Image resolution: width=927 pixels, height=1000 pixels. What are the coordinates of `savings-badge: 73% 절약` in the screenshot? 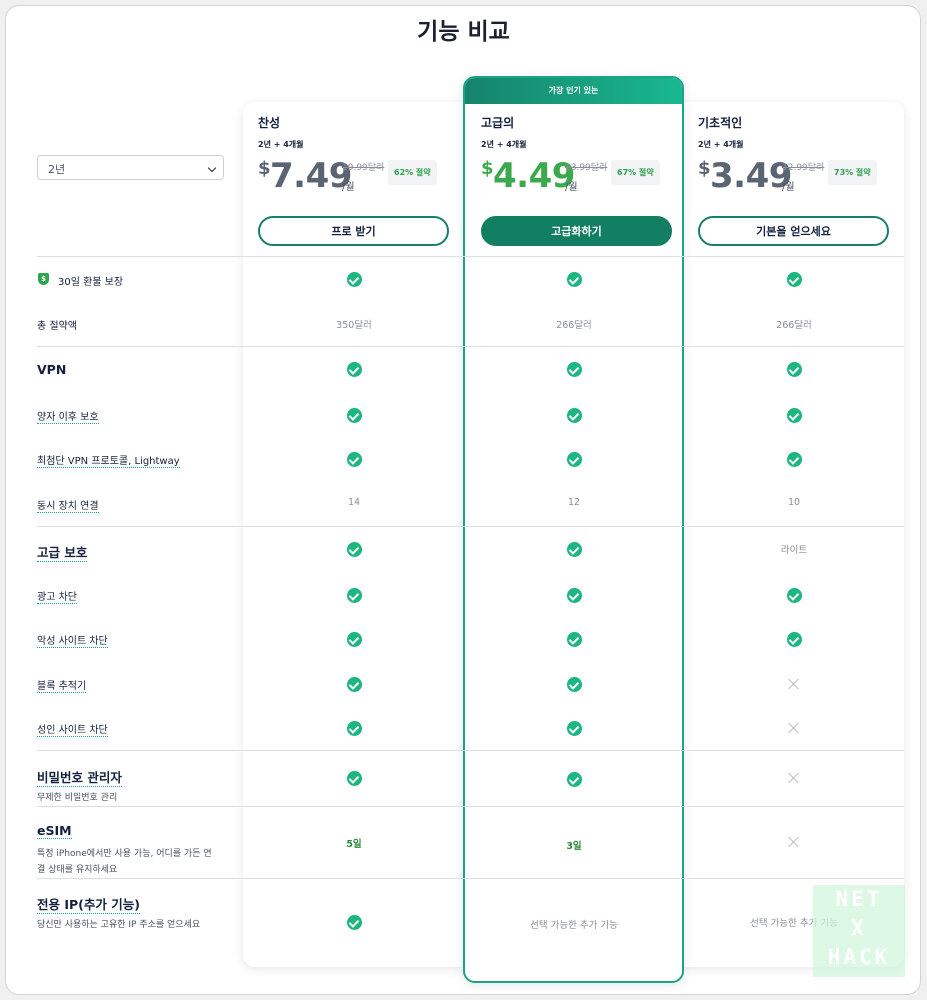 It's located at (852, 172).